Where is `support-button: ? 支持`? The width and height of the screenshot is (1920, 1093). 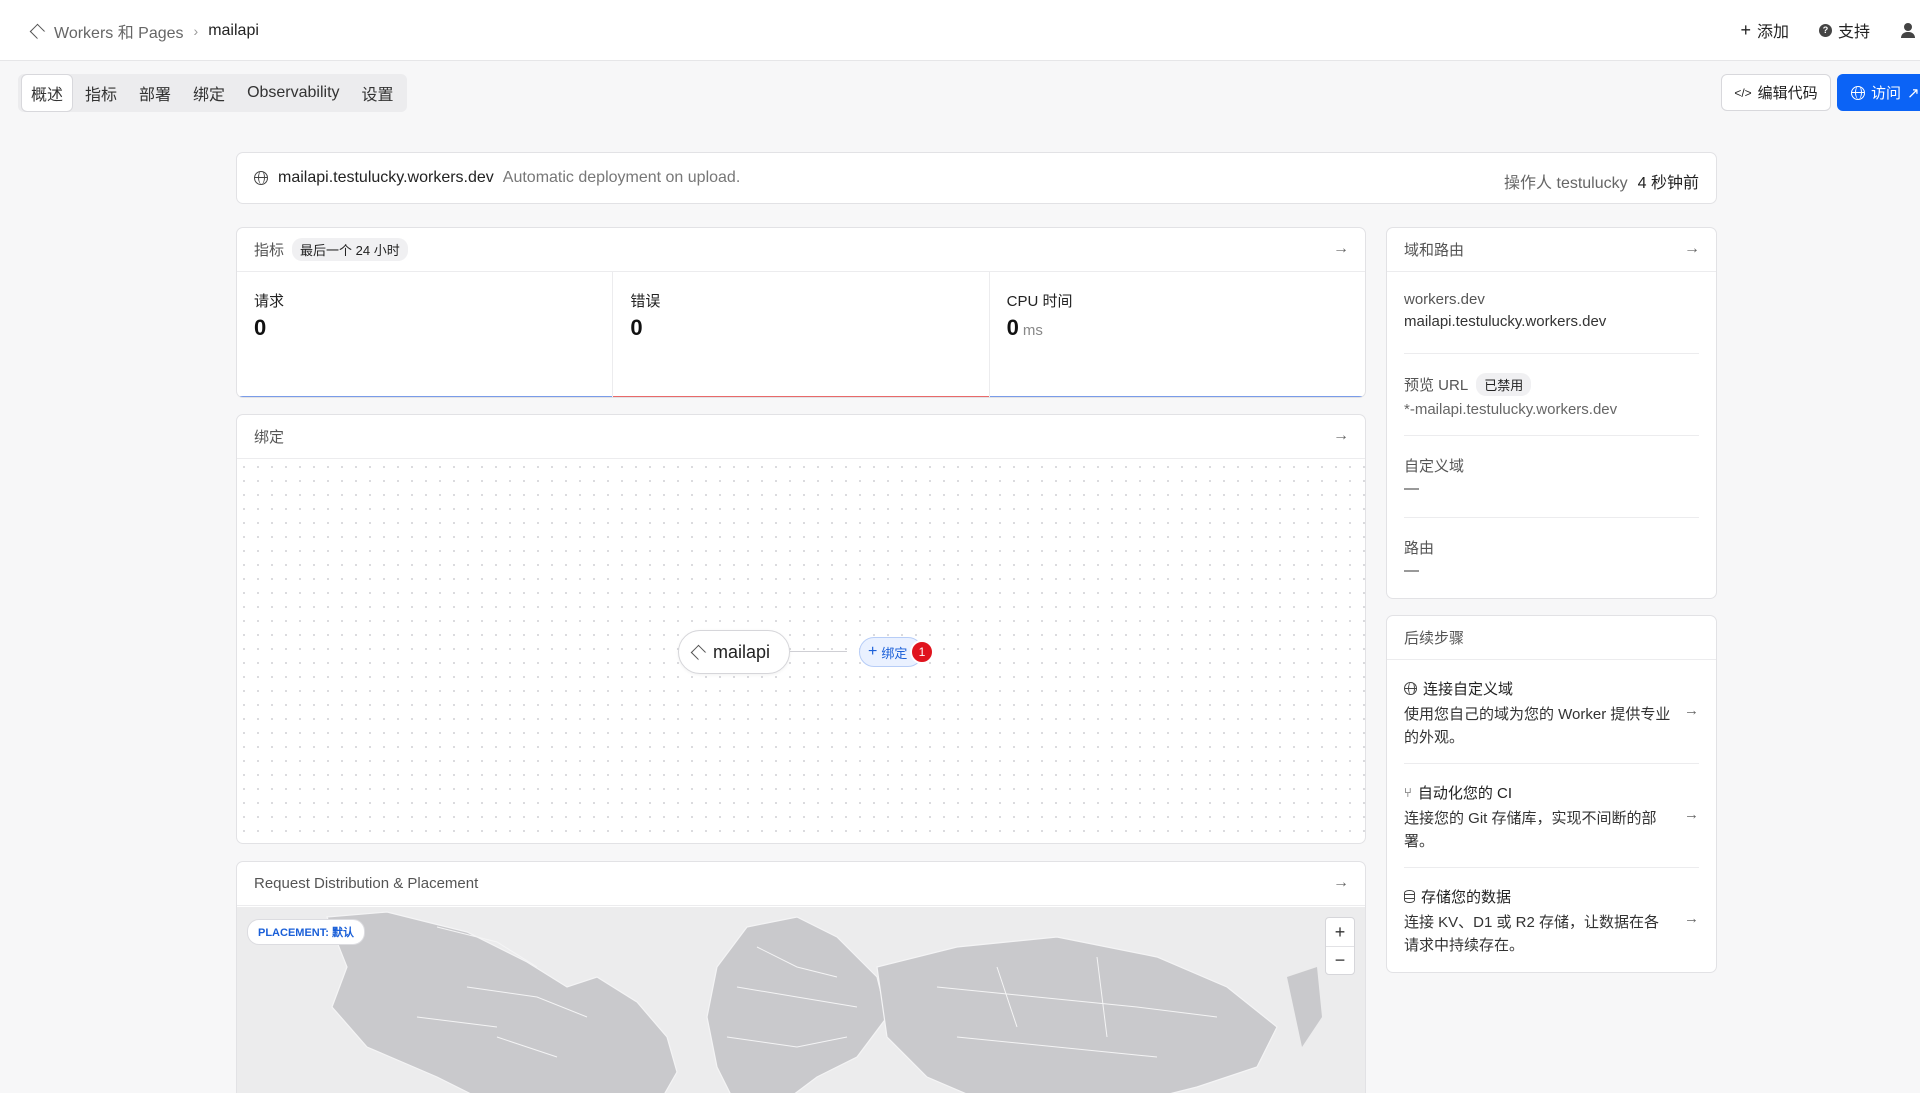 support-button: ? 支持 is located at coordinates (1844, 30).